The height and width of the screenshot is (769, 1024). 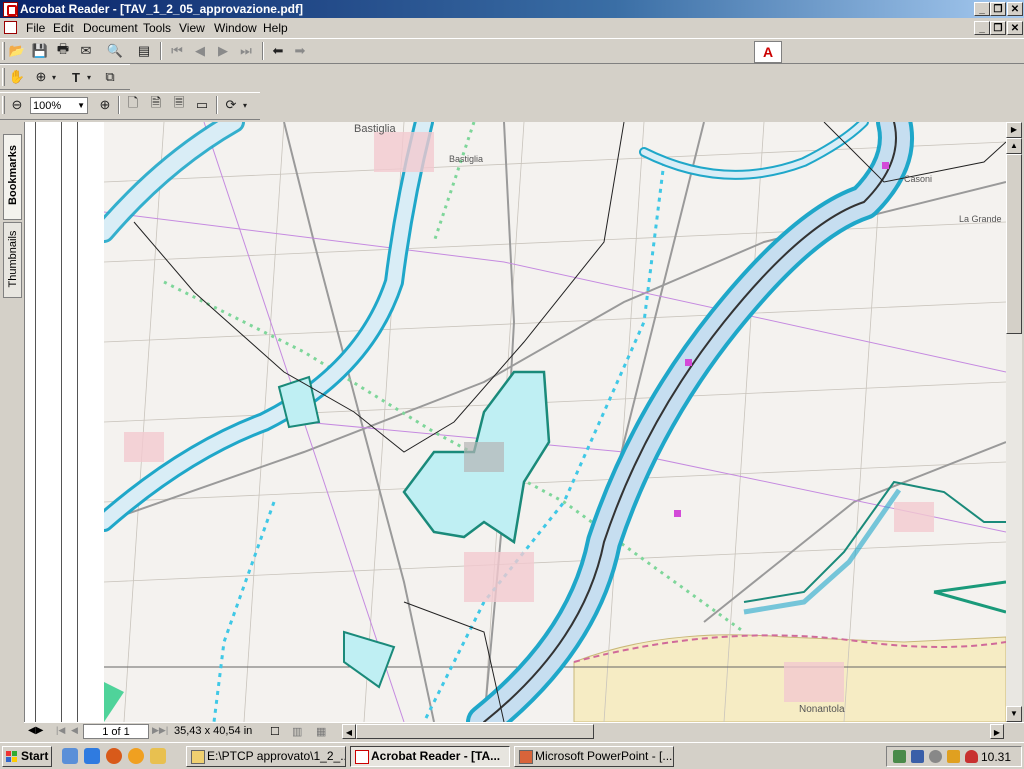 I want to click on vertical-scrollbar: ▶ ▲ ▼, so click(x=1014, y=422).